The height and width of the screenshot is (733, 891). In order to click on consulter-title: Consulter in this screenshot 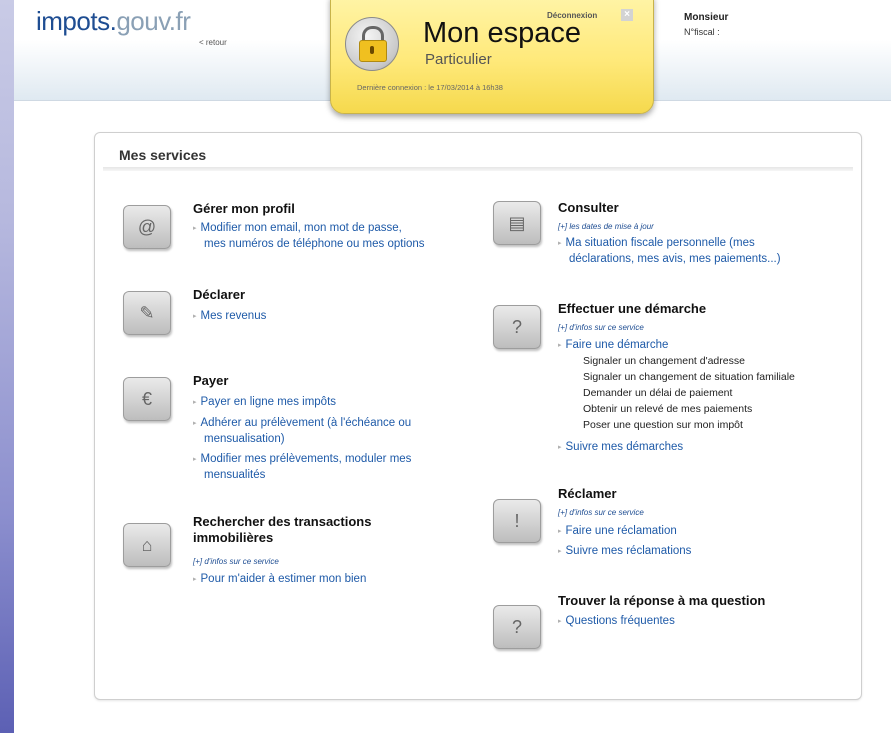, I will do `click(588, 208)`.